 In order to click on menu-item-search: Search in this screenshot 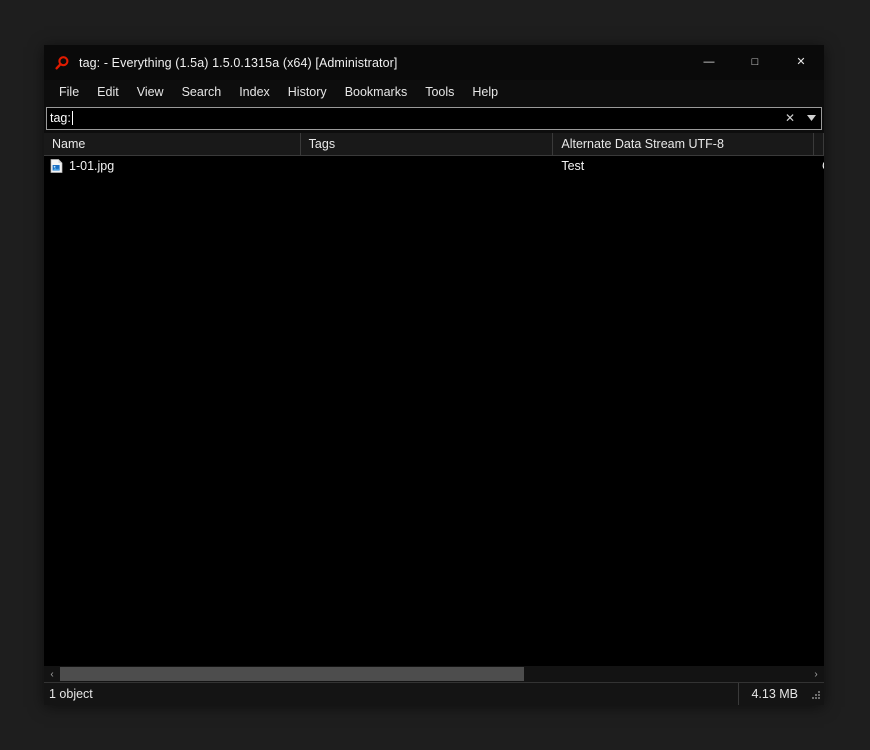, I will do `click(202, 92)`.